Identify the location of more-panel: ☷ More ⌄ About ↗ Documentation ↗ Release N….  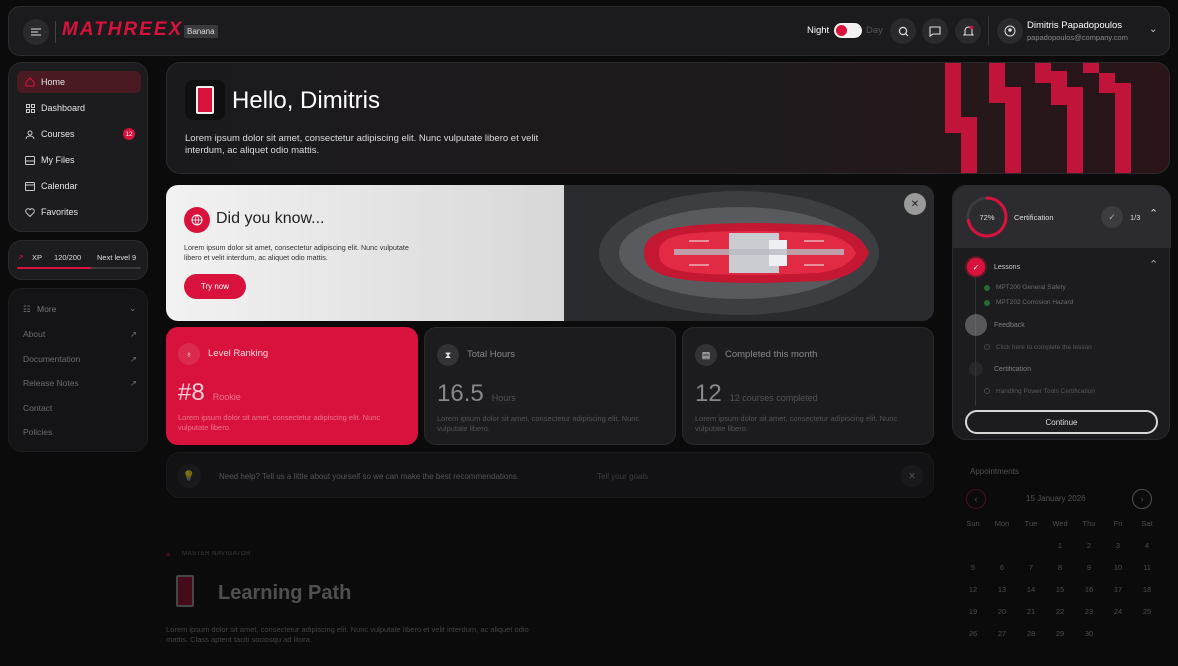
(78, 370).